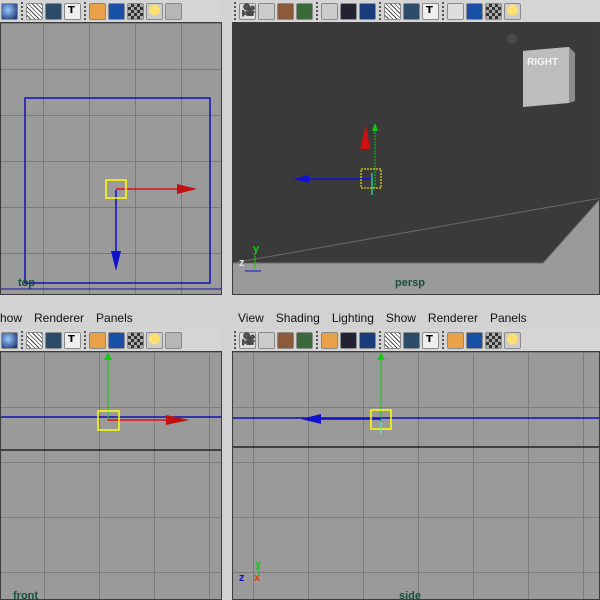 The height and width of the screenshot is (600, 600). I want to click on front-view-menubar: how Renderer Panels, so click(111, 318).